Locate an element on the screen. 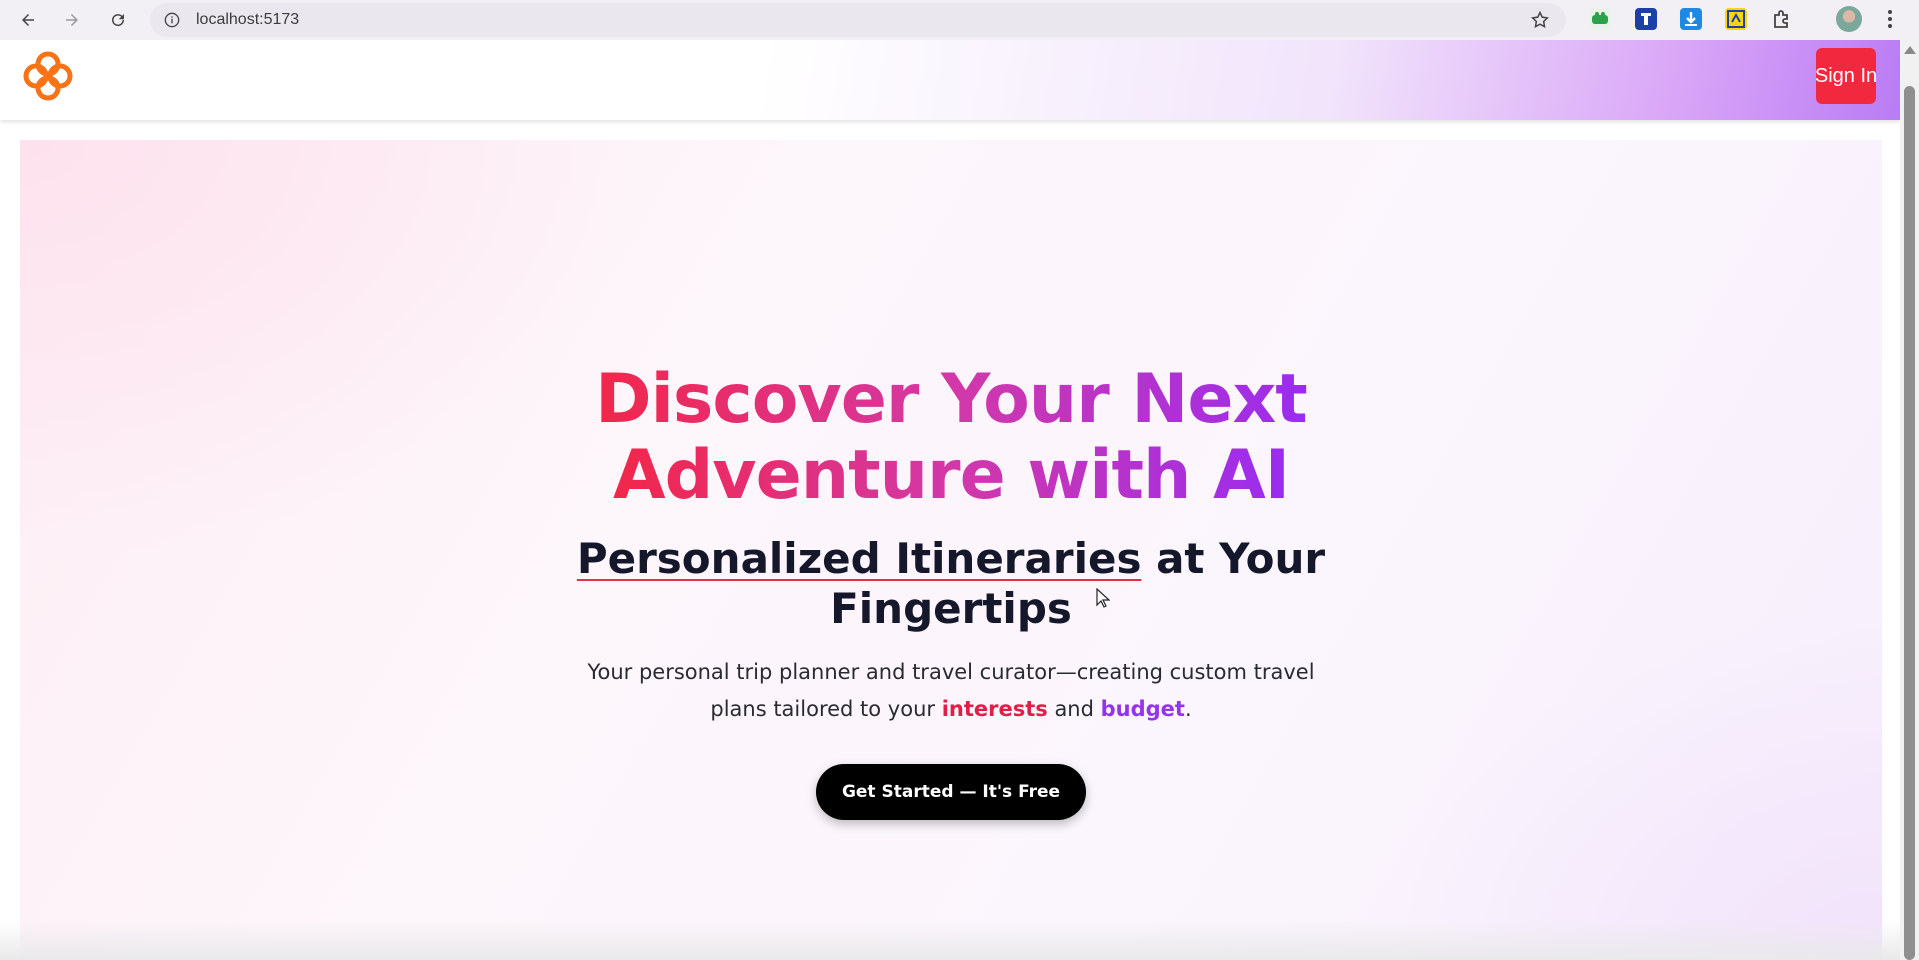  get-started-button: Get Started — It's Free is located at coordinates (951, 792).